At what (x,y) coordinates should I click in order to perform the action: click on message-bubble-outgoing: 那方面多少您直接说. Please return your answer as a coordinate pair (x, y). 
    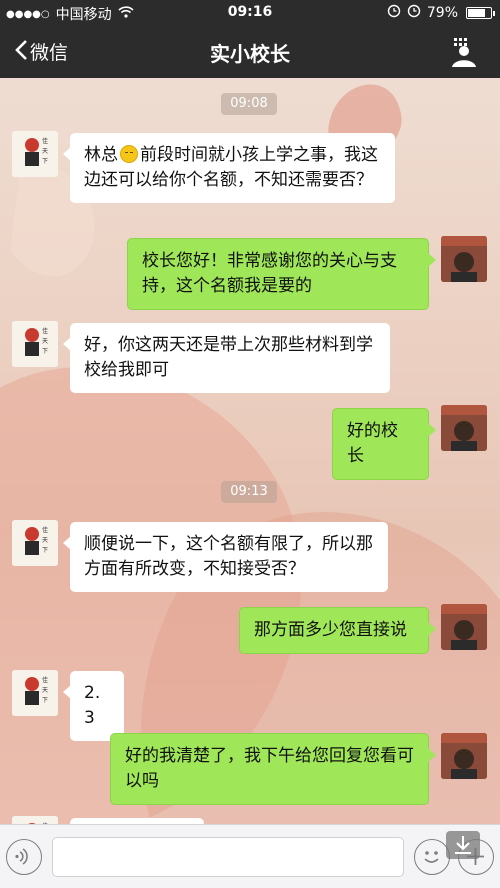
    Looking at the image, I should click on (337, 630).